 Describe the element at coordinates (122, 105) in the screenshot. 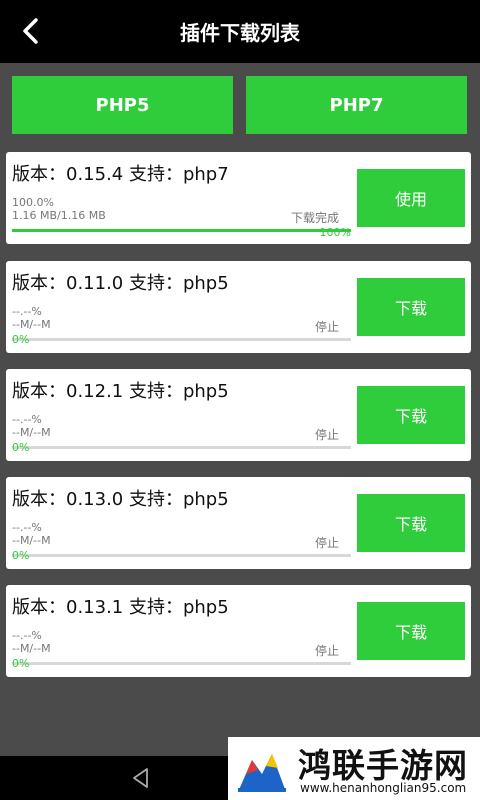

I see `tab-php5: PHP5` at that location.